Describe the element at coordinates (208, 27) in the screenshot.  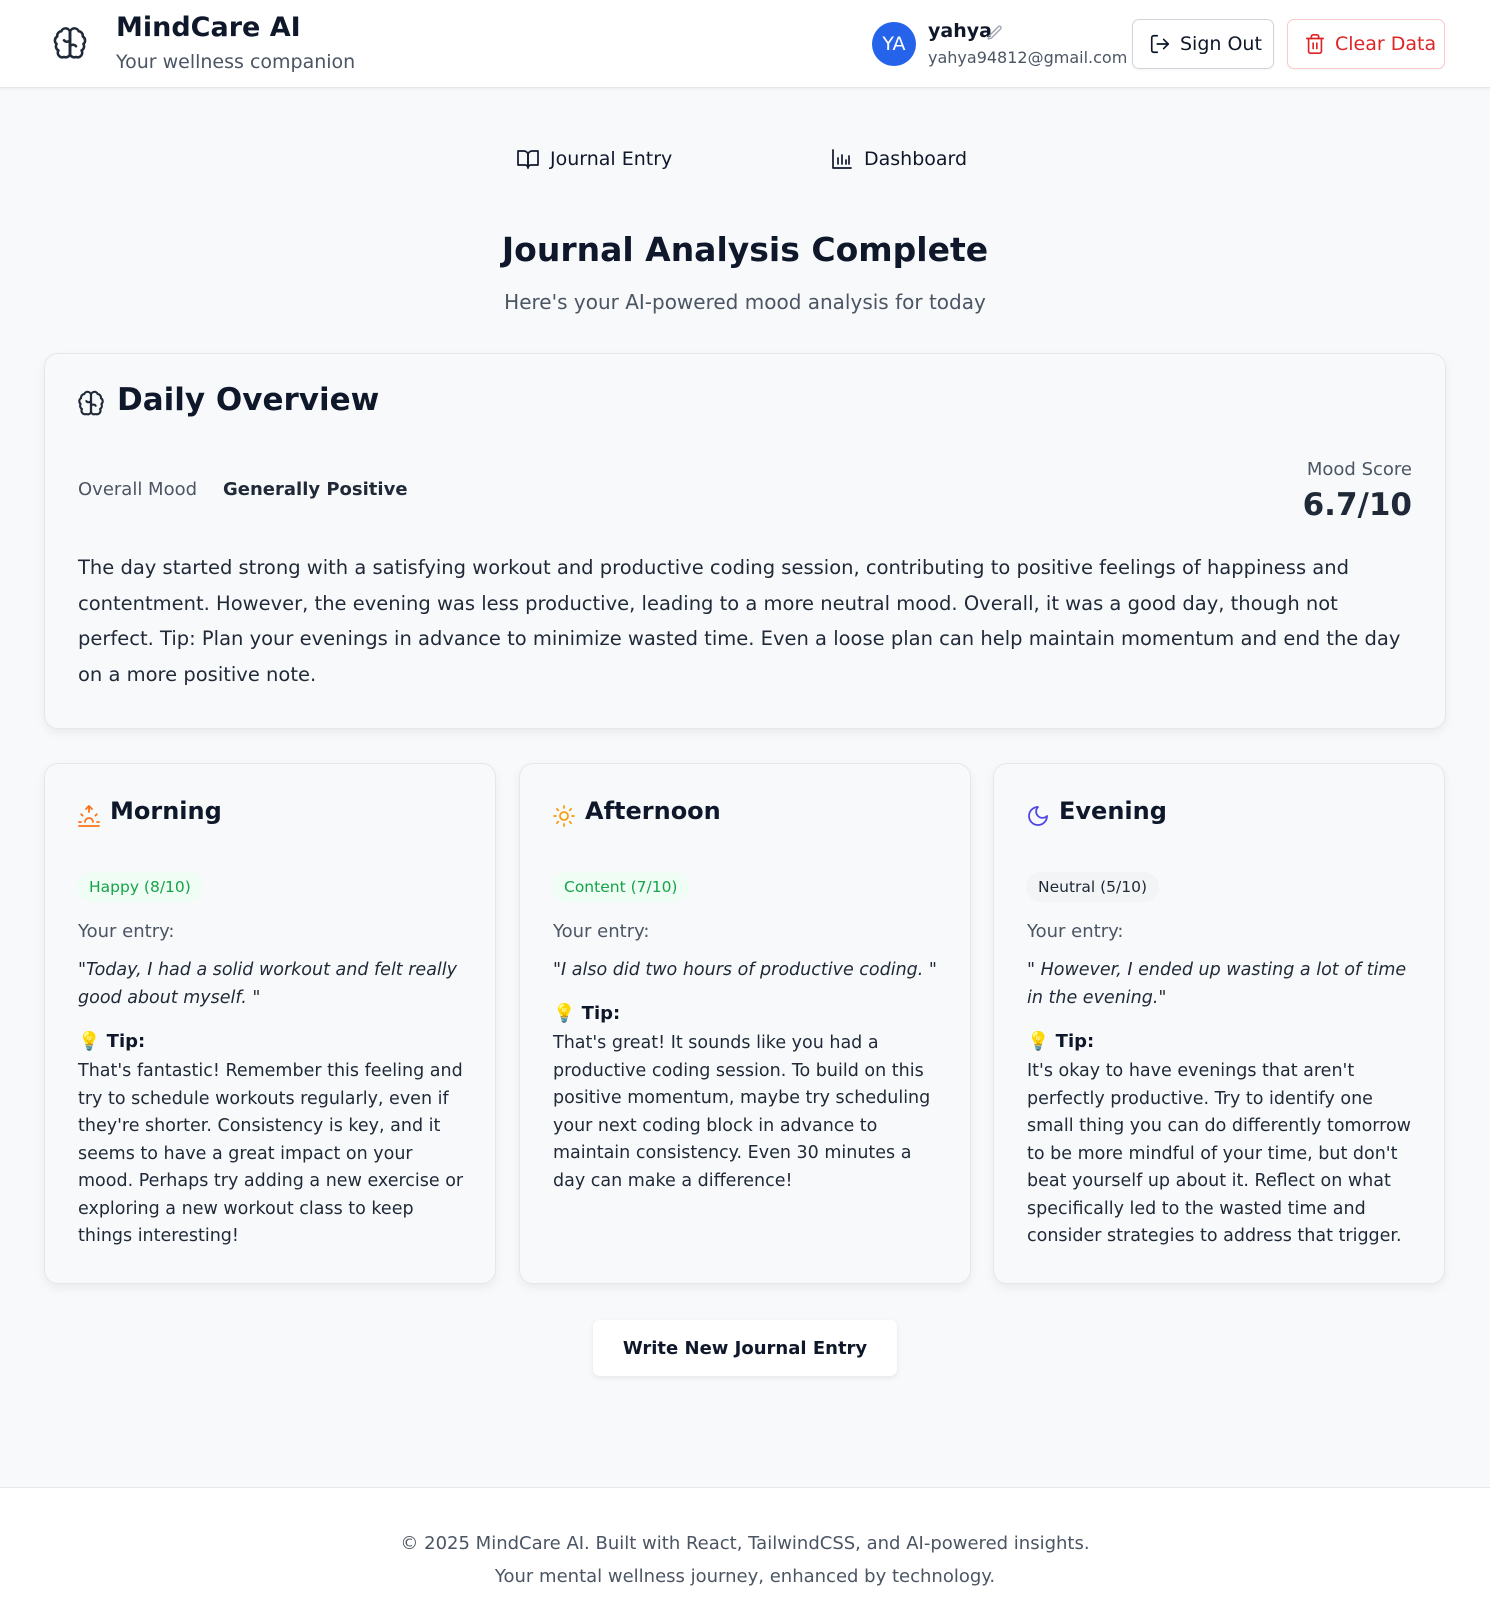
I see `app-title: MindCare AI` at that location.